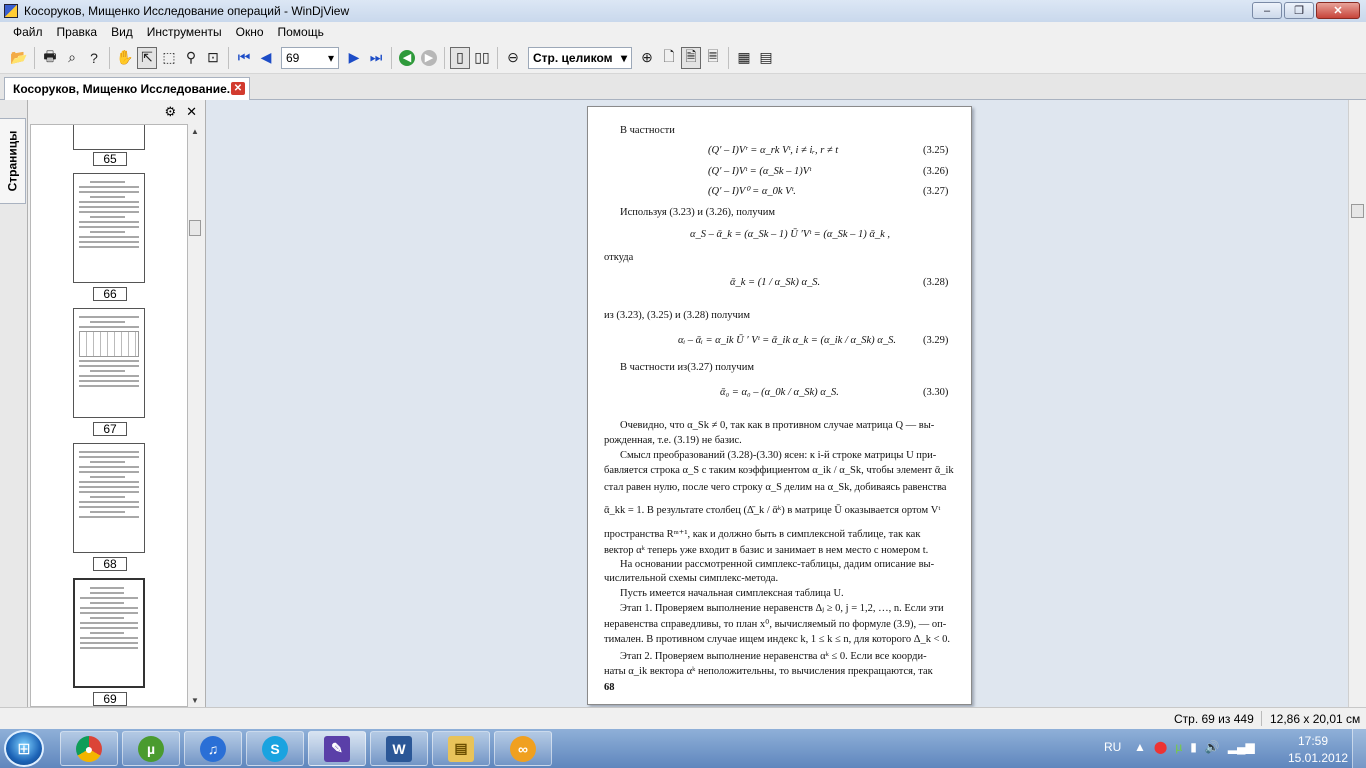 Image resolution: width=1366 pixels, height=768 pixels. Describe the element at coordinates (407, 58) in the screenshot. I see `back-icon: ◀` at that location.